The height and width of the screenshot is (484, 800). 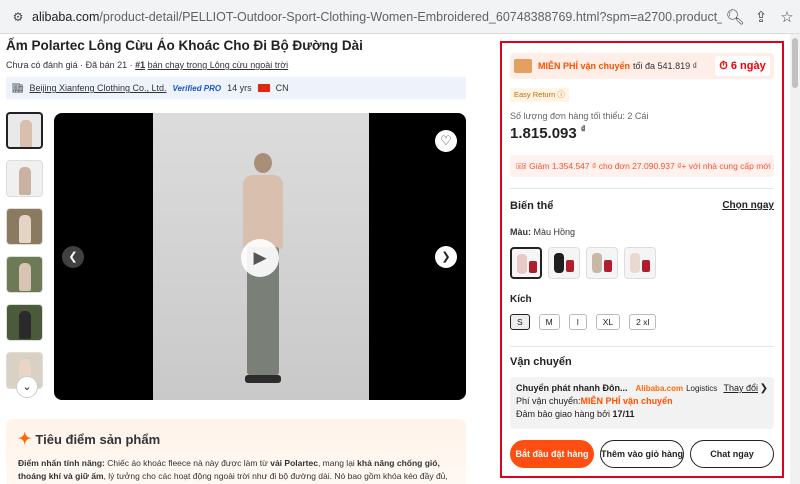 I want to click on play-icon: ▶, so click(x=260, y=258).